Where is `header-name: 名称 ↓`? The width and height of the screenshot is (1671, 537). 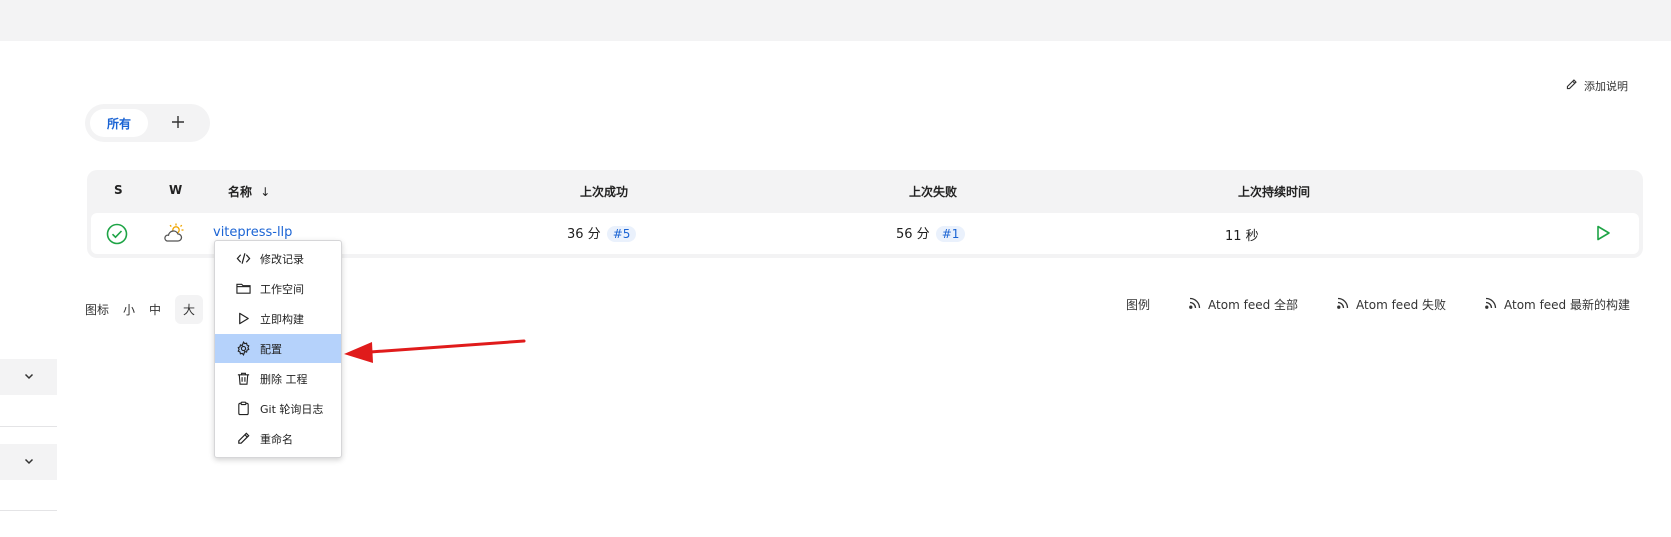
header-name: 名称 ↓ is located at coordinates (249, 191).